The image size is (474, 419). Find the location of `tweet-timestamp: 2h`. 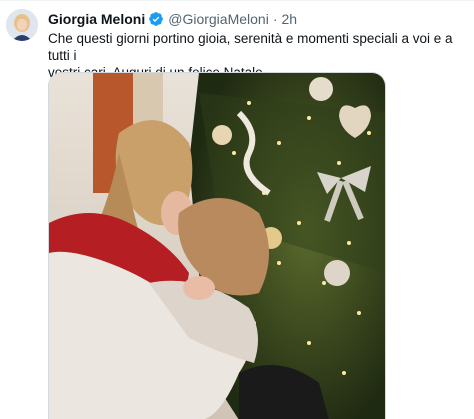

tweet-timestamp: 2h is located at coordinates (290, 19).